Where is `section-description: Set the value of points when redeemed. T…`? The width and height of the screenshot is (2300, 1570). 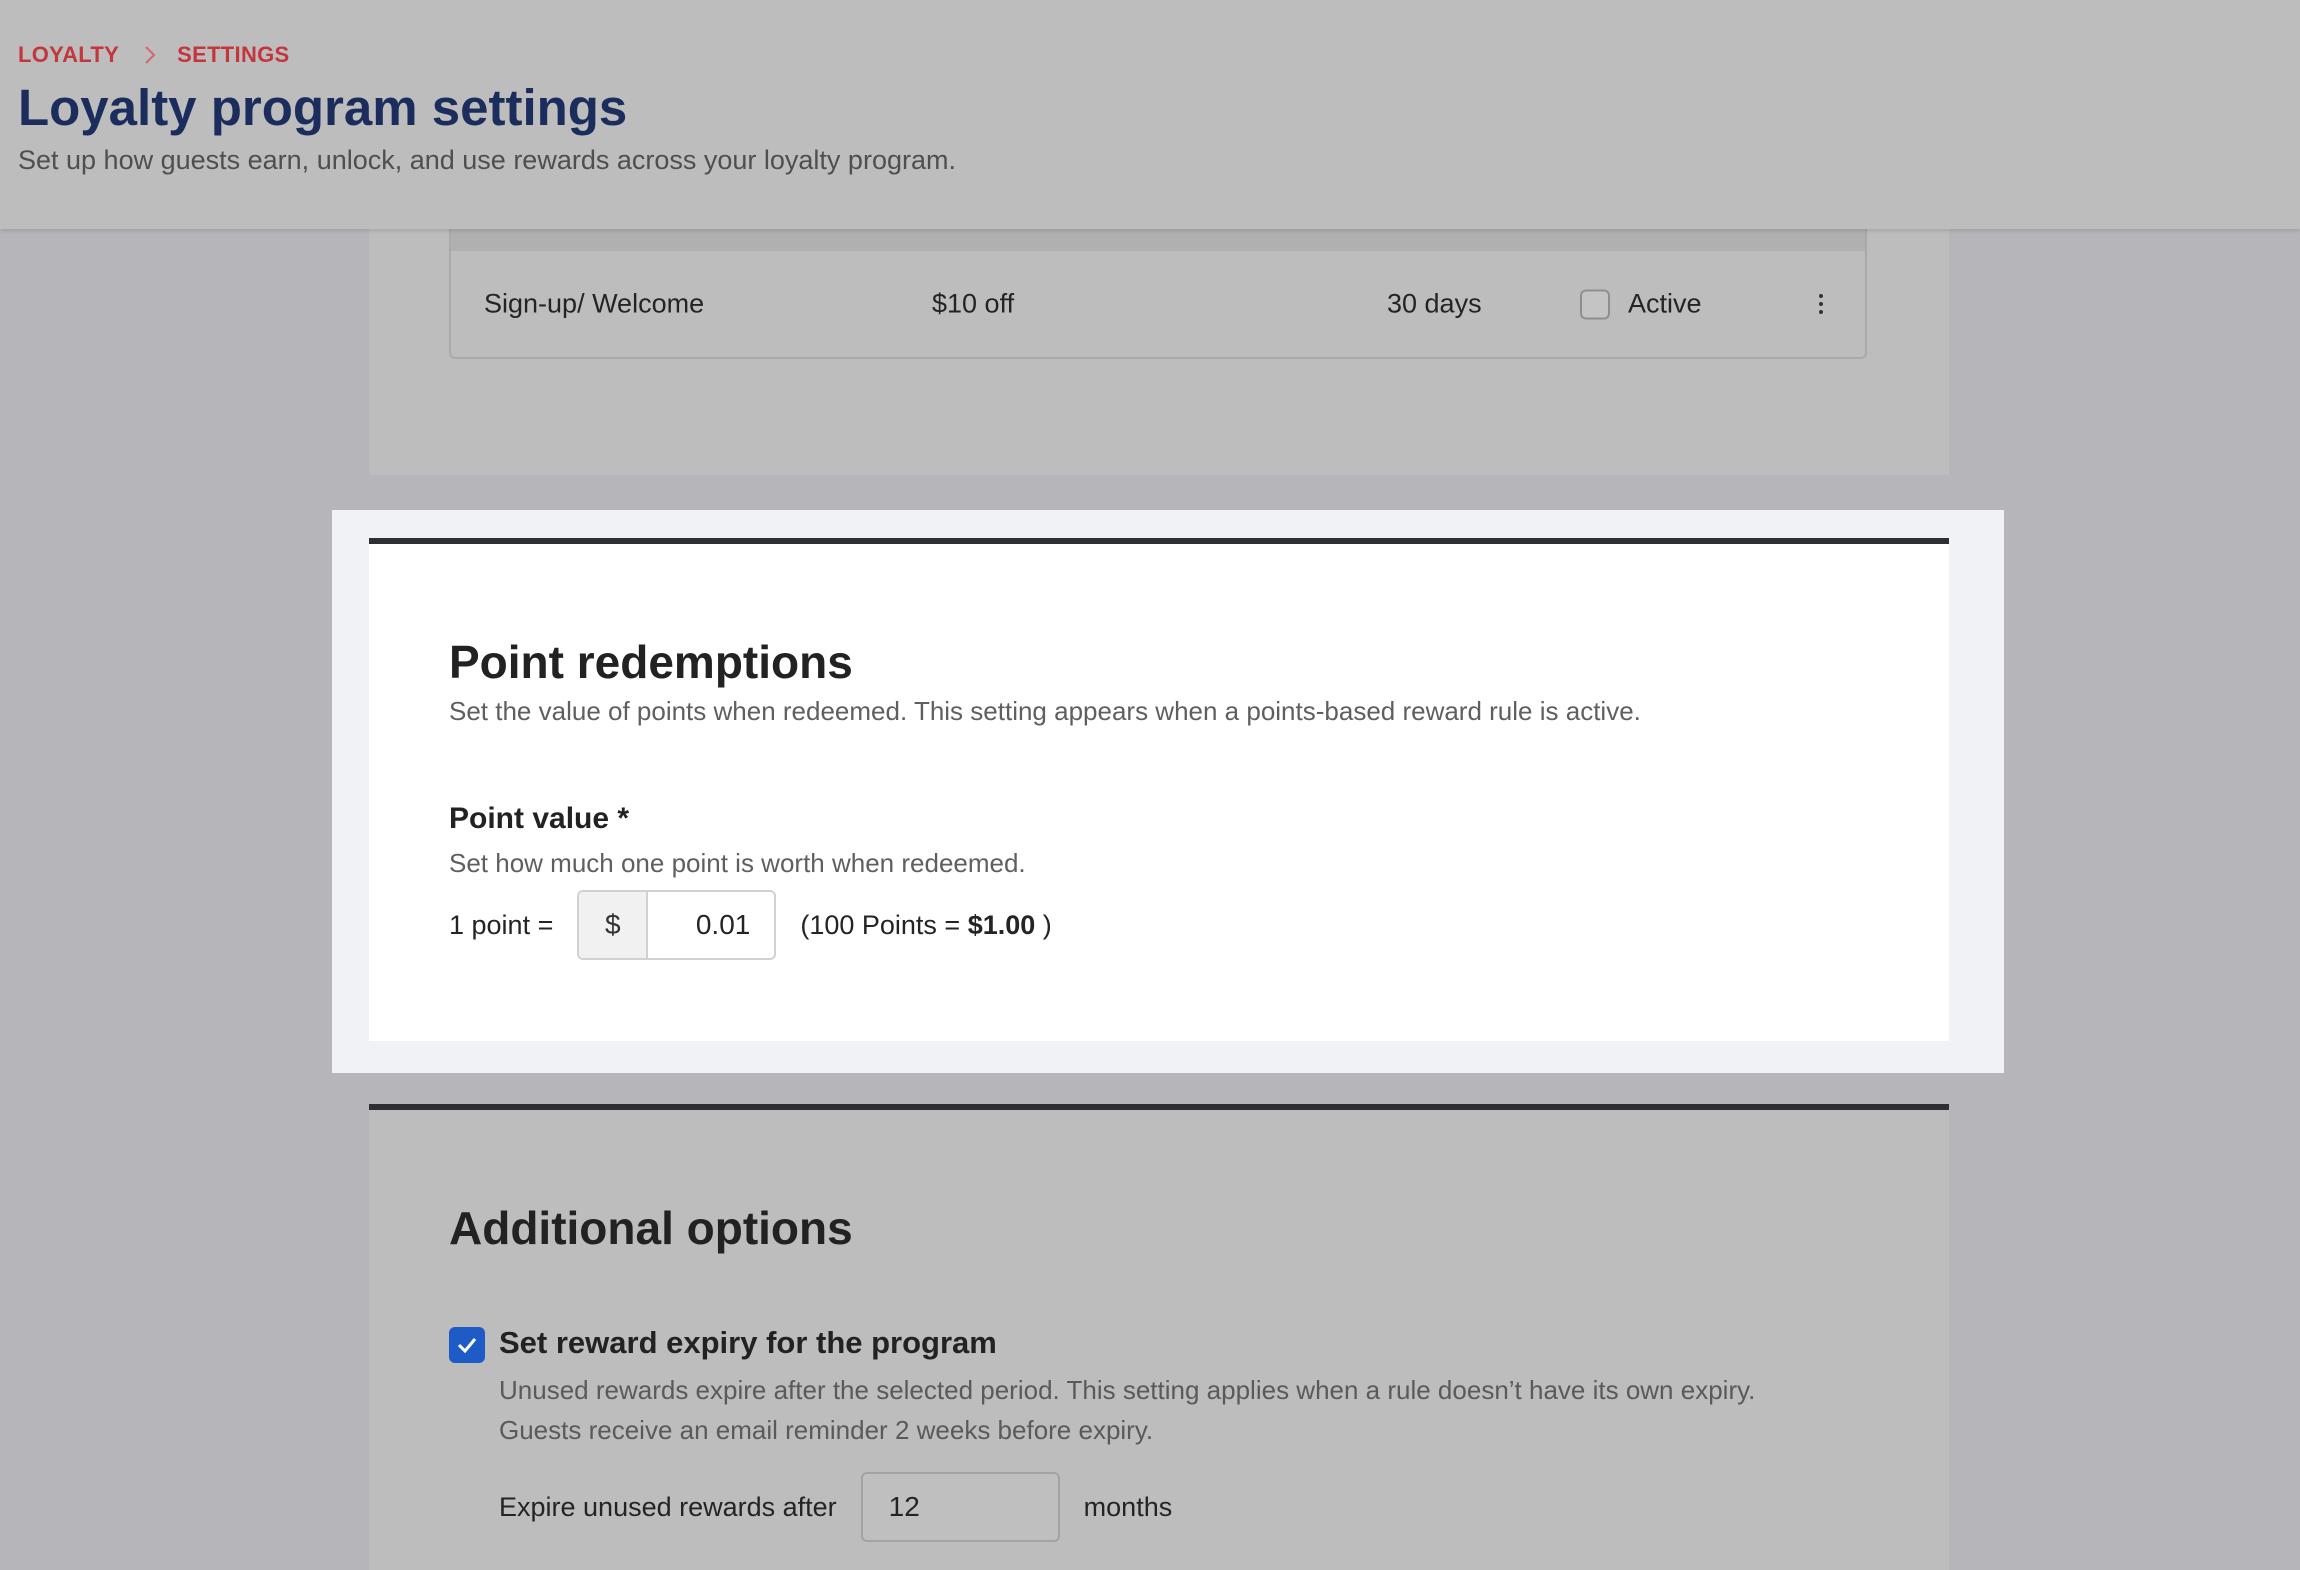 section-description: Set the value of points when redeemed. T… is located at coordinates (1045, 711).